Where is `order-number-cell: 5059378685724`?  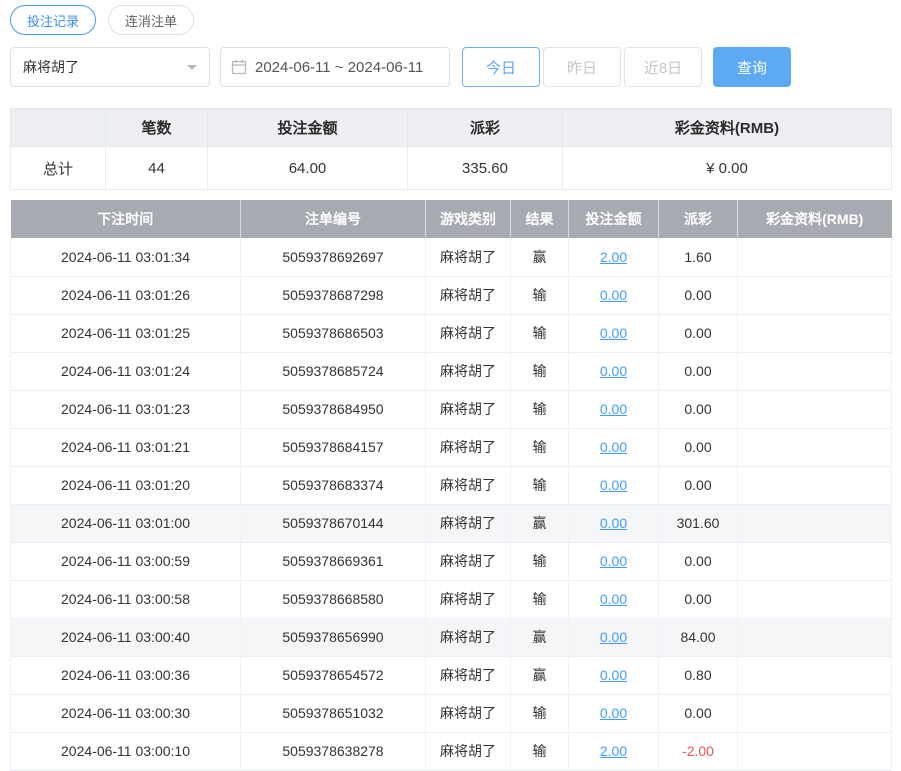 order-number-cell: 5059378685724 is located at coordinates (333, 371).